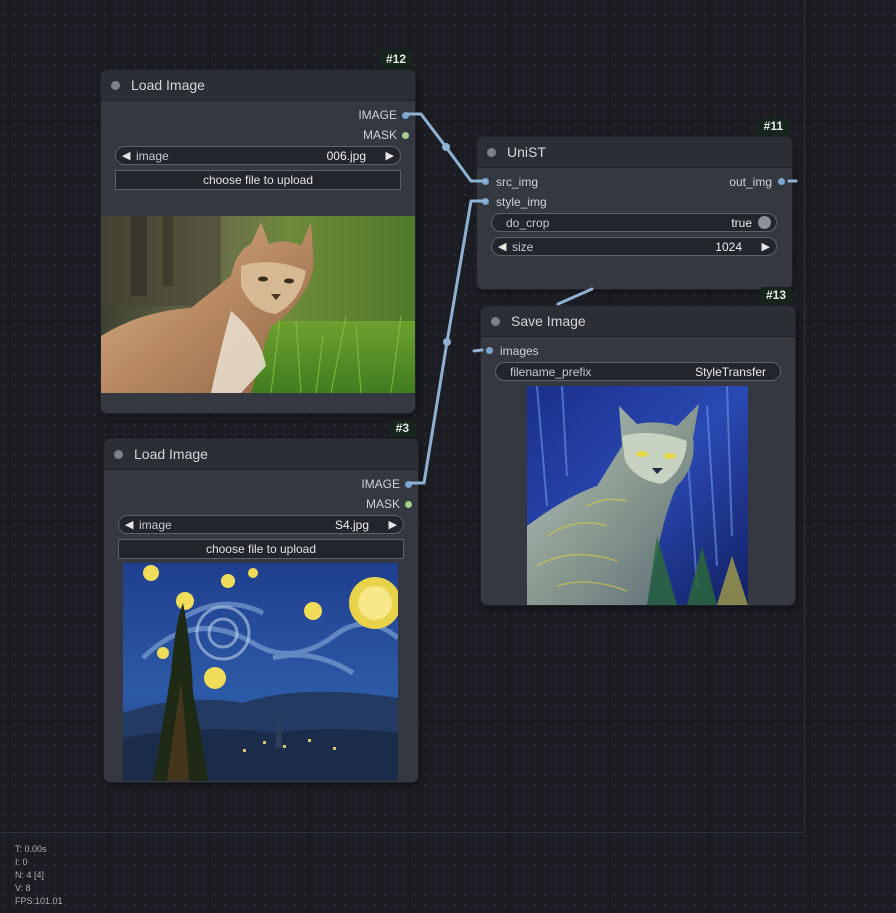  Describe the element at coordinates (634, 222) in the screenshot. I see `do-crop-toggle: do_crop true` at that location.